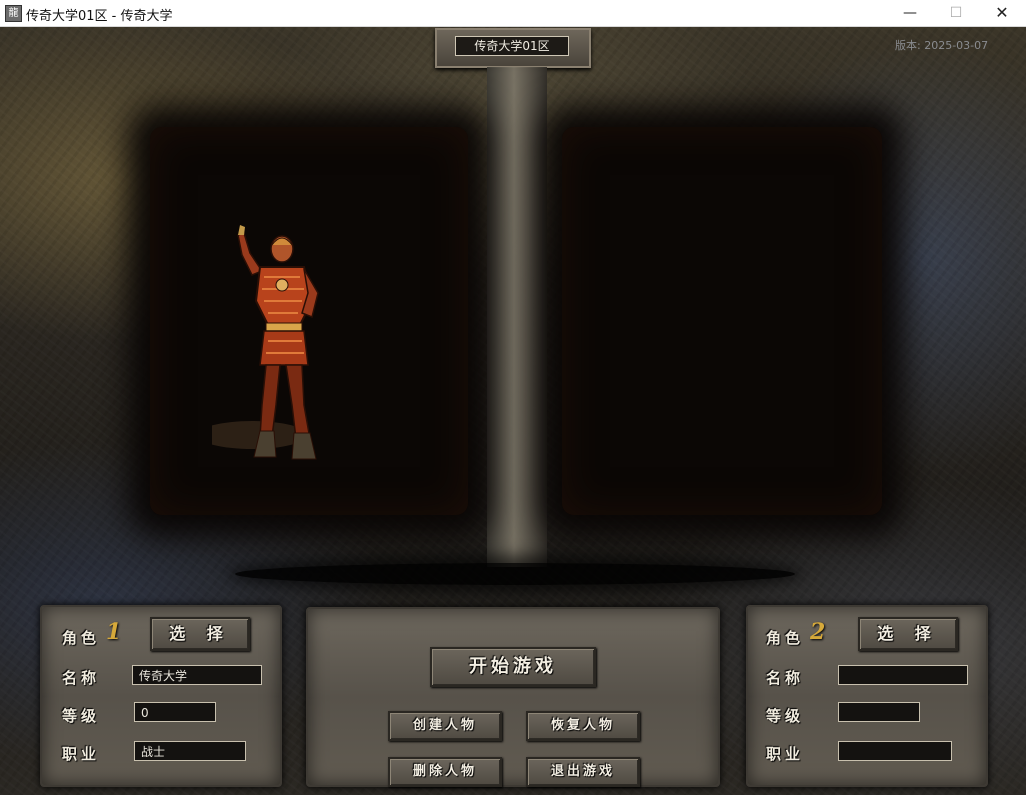 This screenshot has width=1026, height=795. I want to click on close-button: ✕, so click(1002, 13).